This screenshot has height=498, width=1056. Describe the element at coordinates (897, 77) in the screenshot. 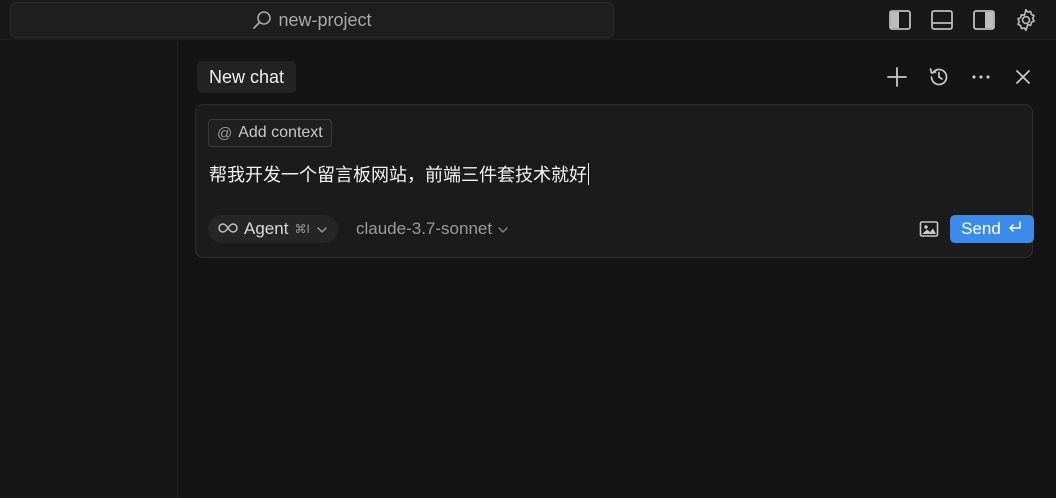

I see `plus-icon` at that location.